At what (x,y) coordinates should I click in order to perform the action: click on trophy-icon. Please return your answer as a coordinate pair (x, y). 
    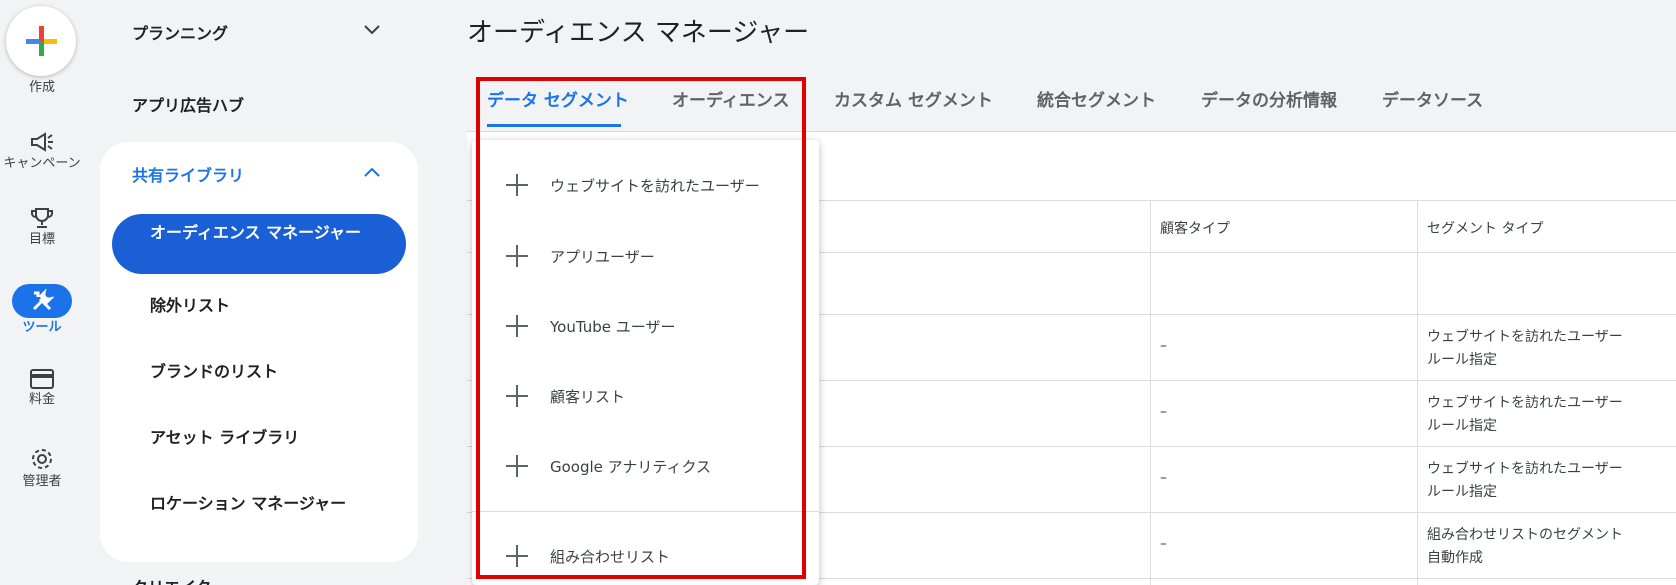
    Looking at the image, I should click on (42, 218).